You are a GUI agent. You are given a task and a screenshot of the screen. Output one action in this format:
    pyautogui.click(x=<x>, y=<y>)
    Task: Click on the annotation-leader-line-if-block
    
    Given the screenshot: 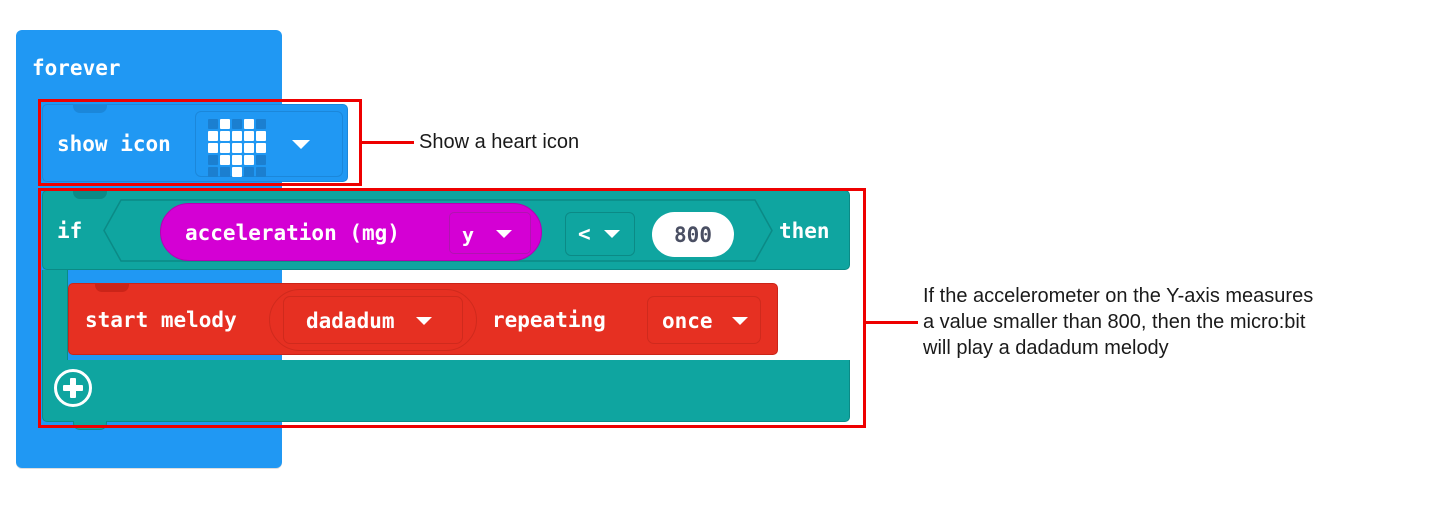 What is the action you would take?
    pyautogui.click(x=891, y=322)
    